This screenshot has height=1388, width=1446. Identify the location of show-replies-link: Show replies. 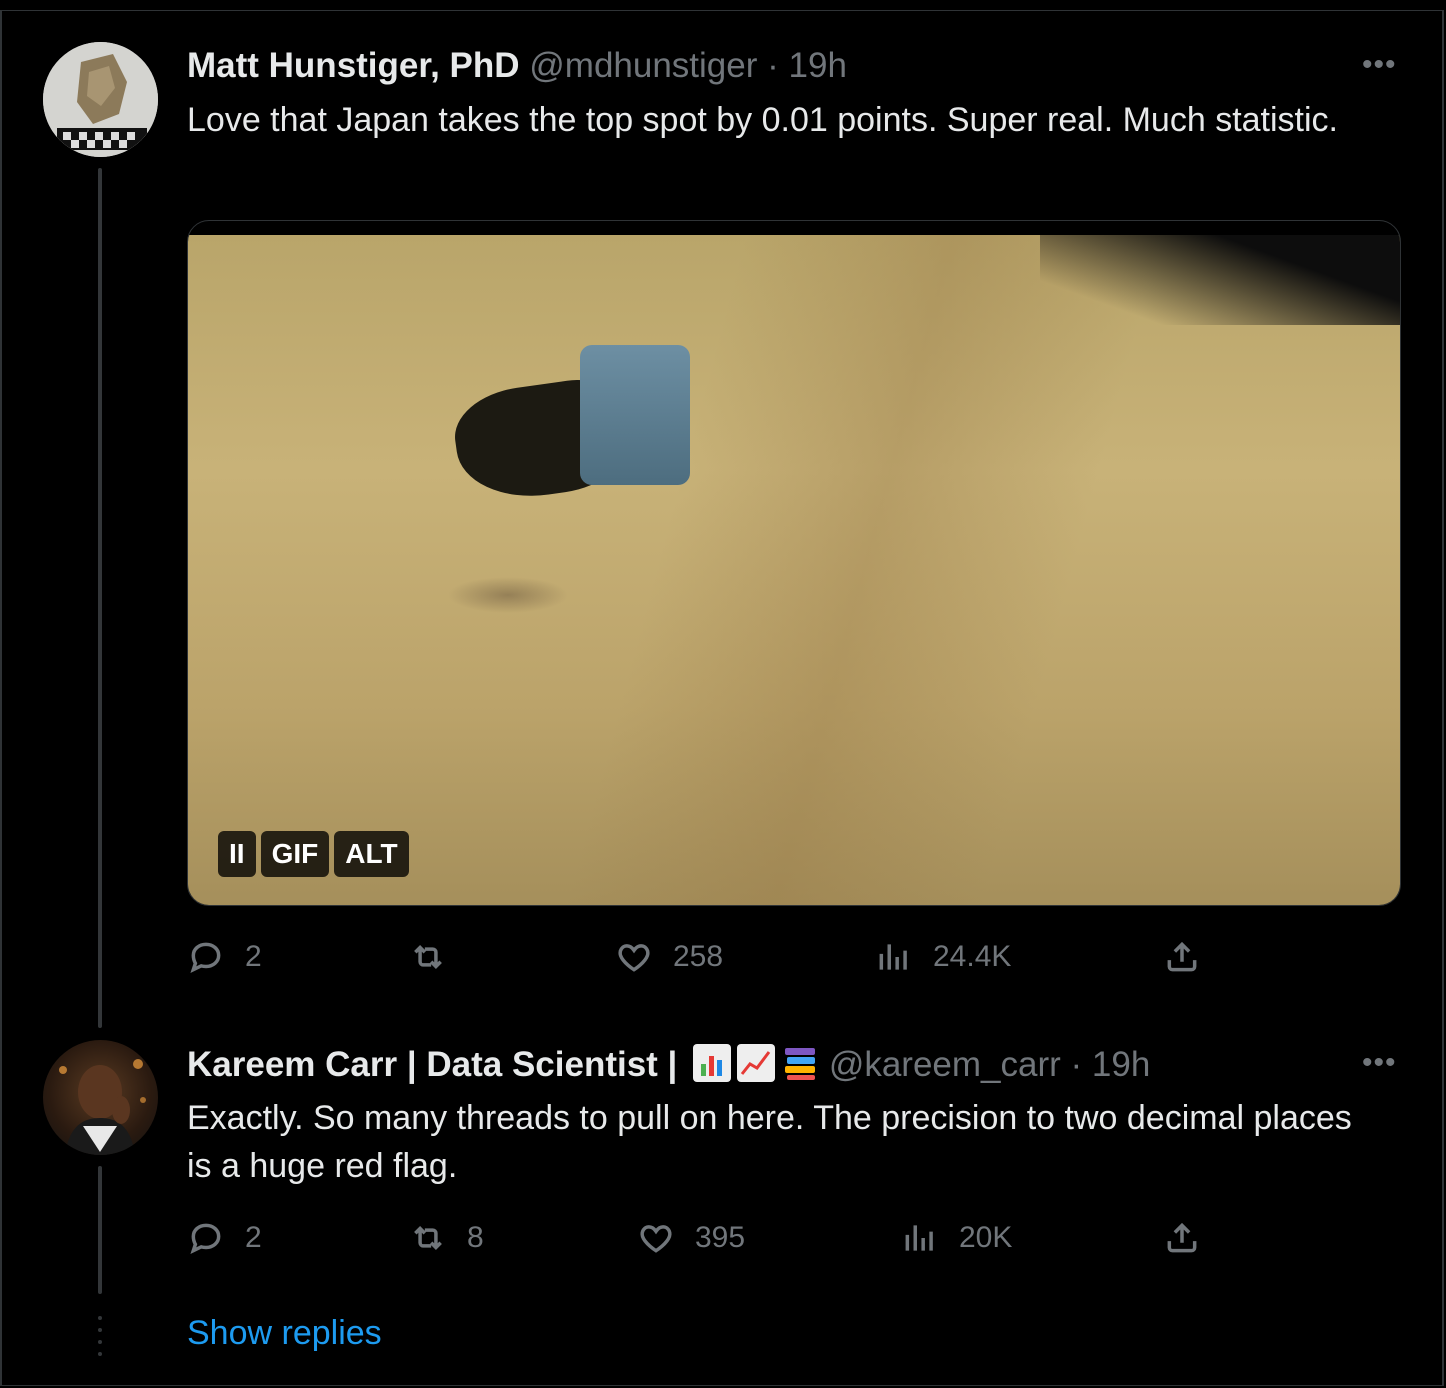
(284, 1333).